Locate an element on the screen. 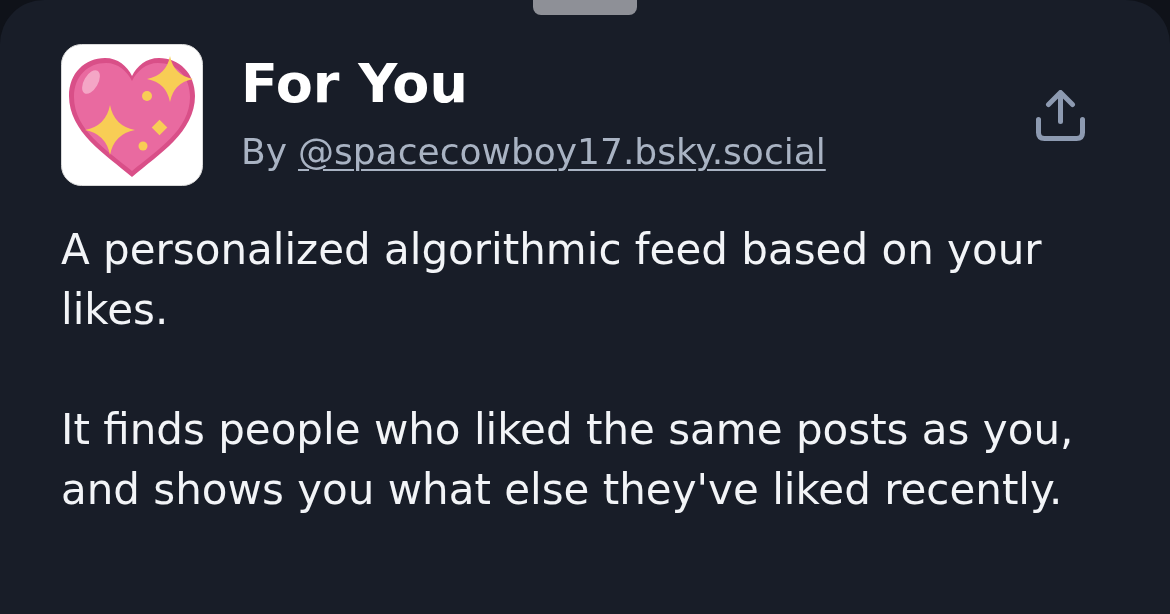  author-handle-link: @spacecowboy17.bsky.social is located at coordinates (562, 152).